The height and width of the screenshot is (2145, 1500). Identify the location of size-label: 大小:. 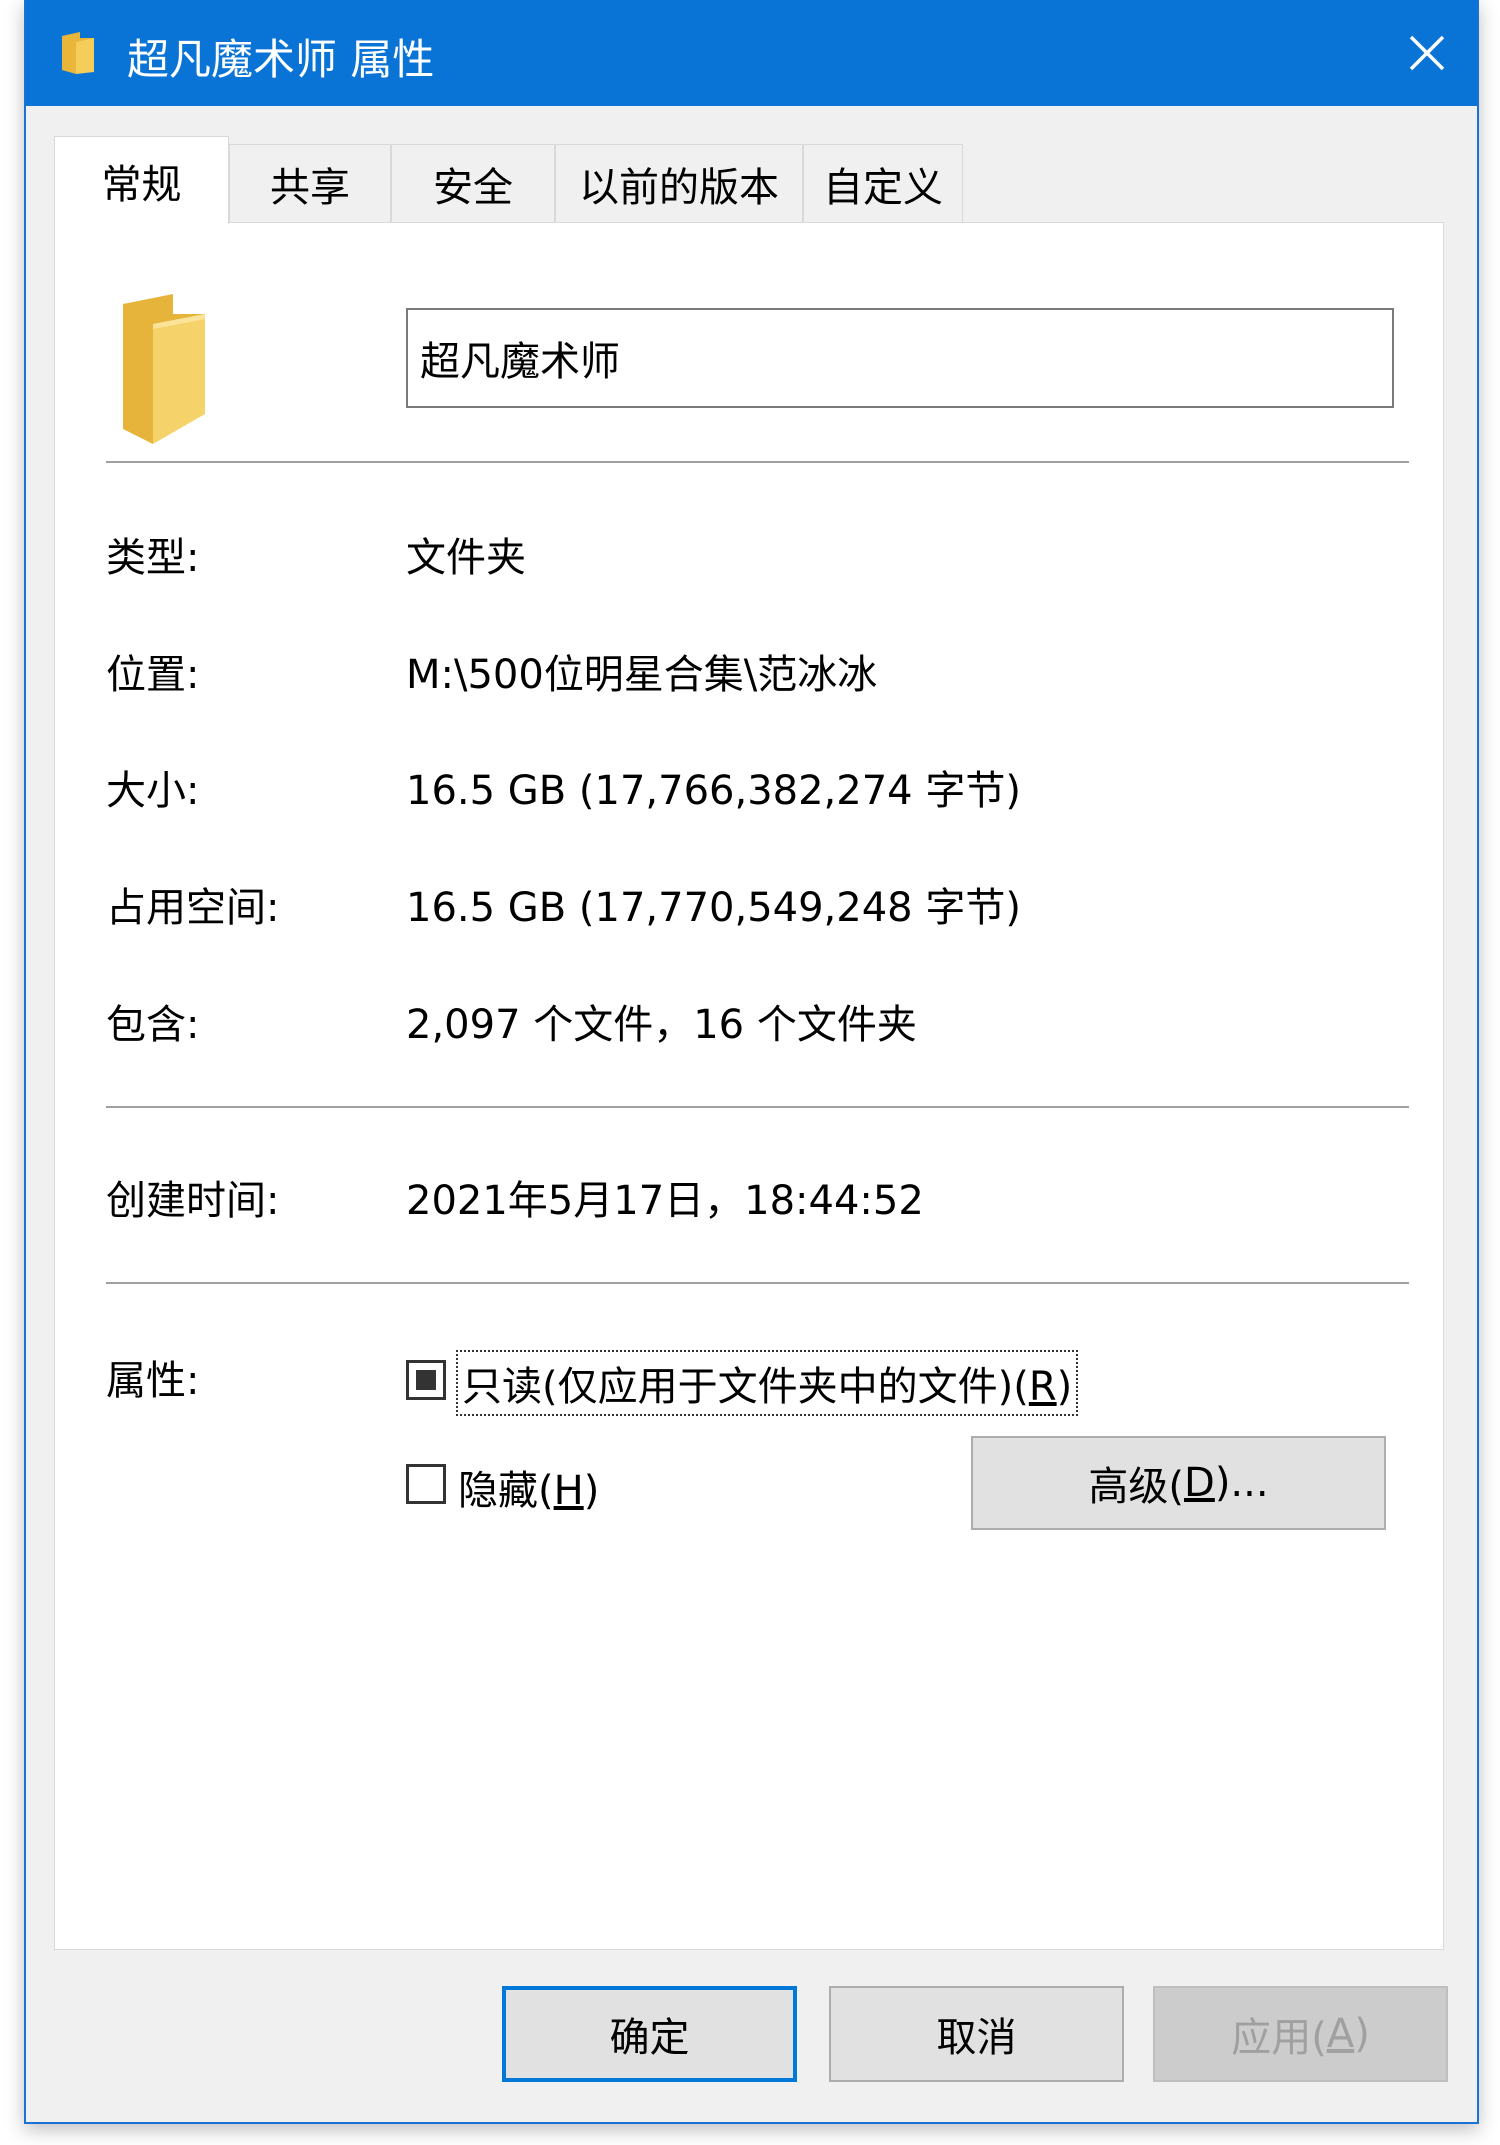
(153, 791).